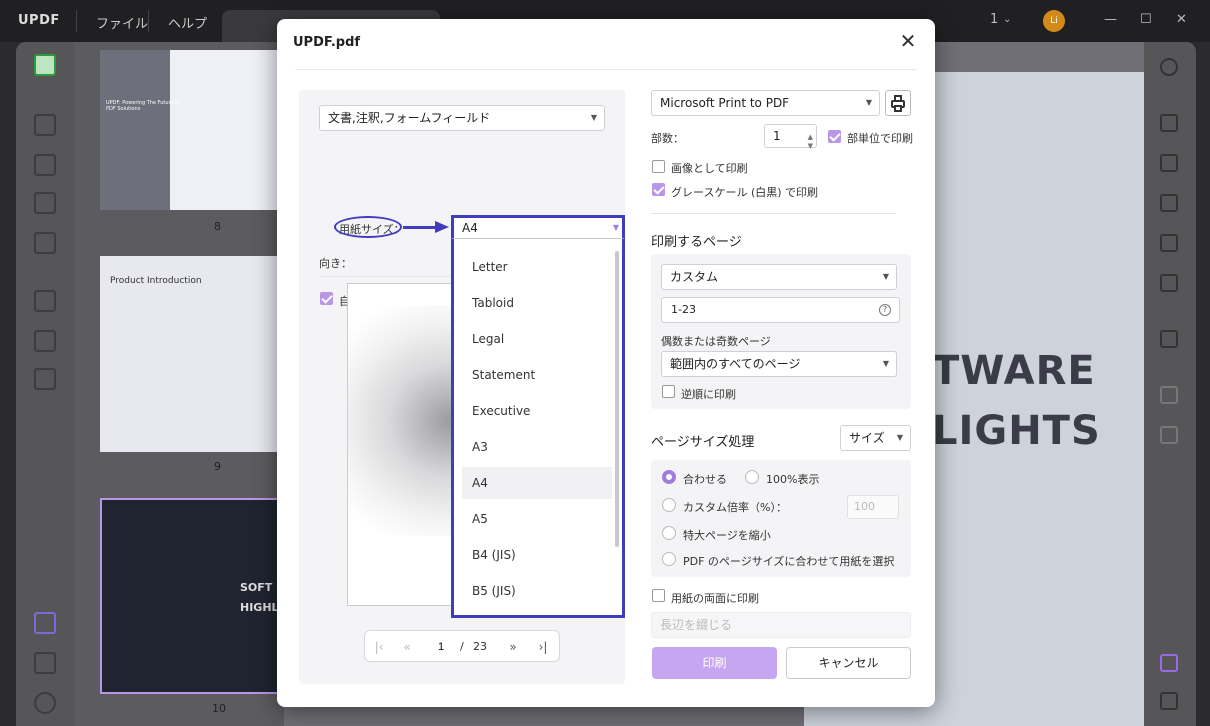  I want to click on odd-even-select: 範囲内のすべてのページ ▼, so click(779, 364).